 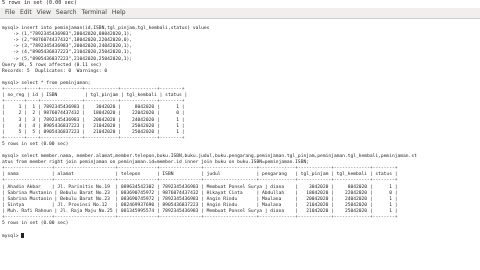 What do you see at coordinates (39, 3) in the screenshot?
I see `previous-output-line: 5 rows in set (0.00 sec)` at bounding box center [39, 3].